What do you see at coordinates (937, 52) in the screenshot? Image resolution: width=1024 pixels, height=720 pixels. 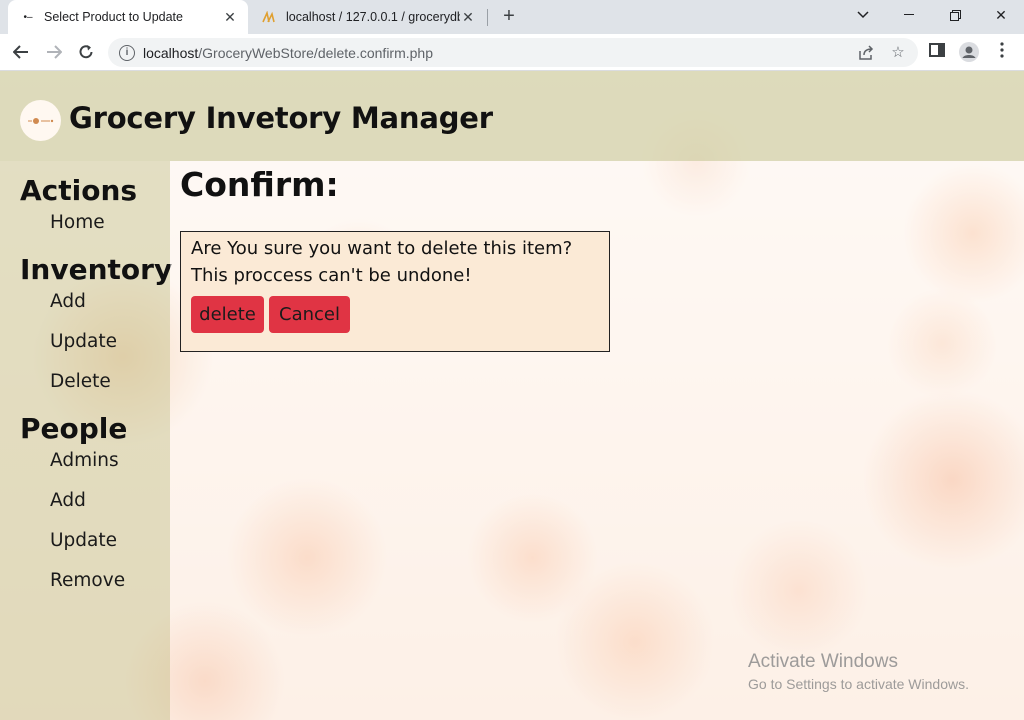 I see `side-panel-icon` at bounding box center [937, 52].